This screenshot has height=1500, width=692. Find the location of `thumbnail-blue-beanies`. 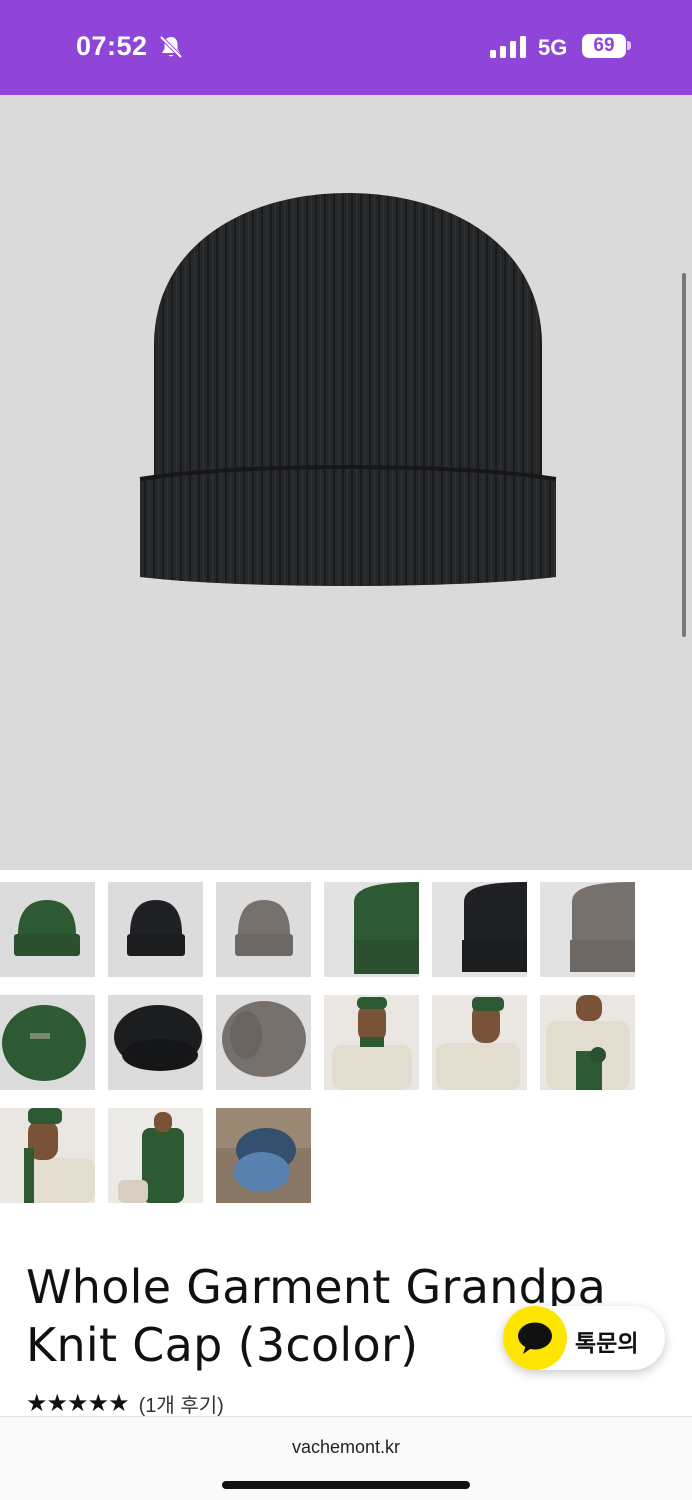

thumbnail-blue-beanies is located at coordinates (263, 1155).